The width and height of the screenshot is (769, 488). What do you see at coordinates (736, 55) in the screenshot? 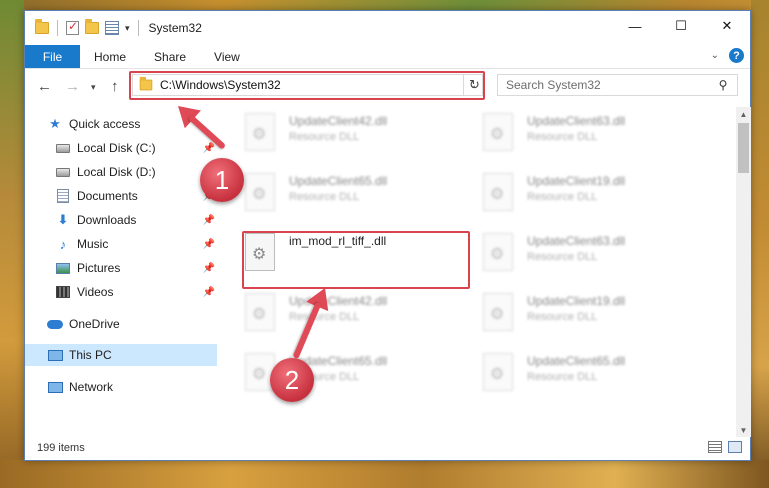
I see `help-icon: ?` at bounding box center [736, 55].